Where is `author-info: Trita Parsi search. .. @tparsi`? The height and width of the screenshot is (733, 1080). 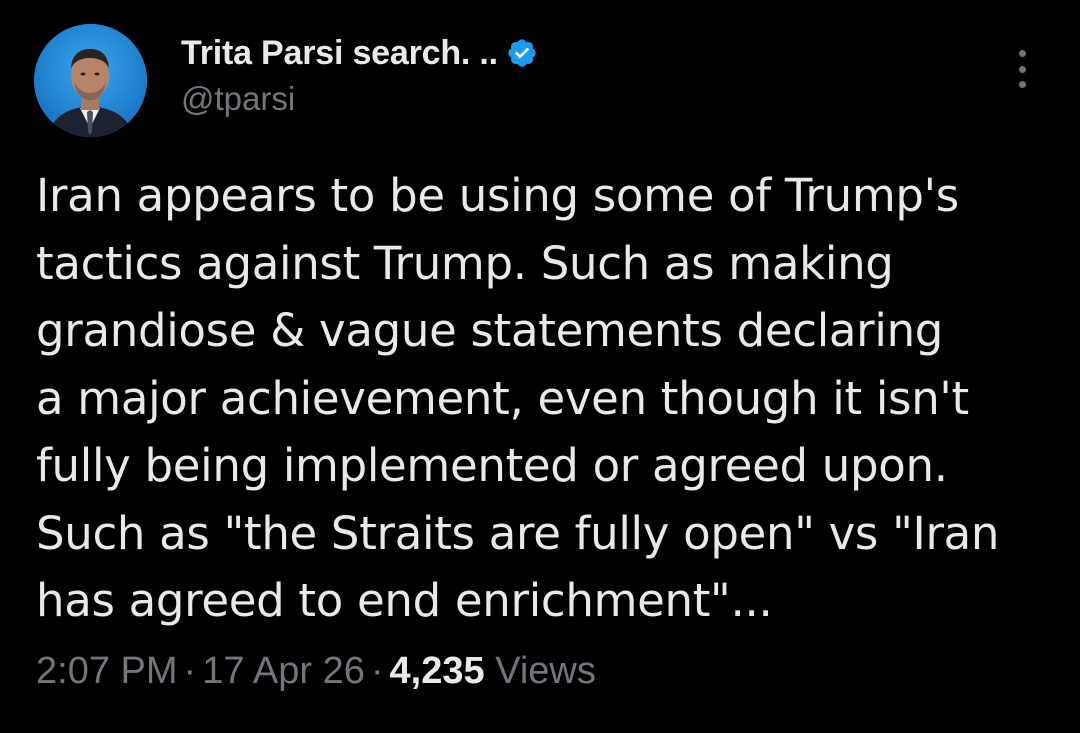 author-info: Trita Parsi search. .. @tparsi is located at coordinates (359, 74).